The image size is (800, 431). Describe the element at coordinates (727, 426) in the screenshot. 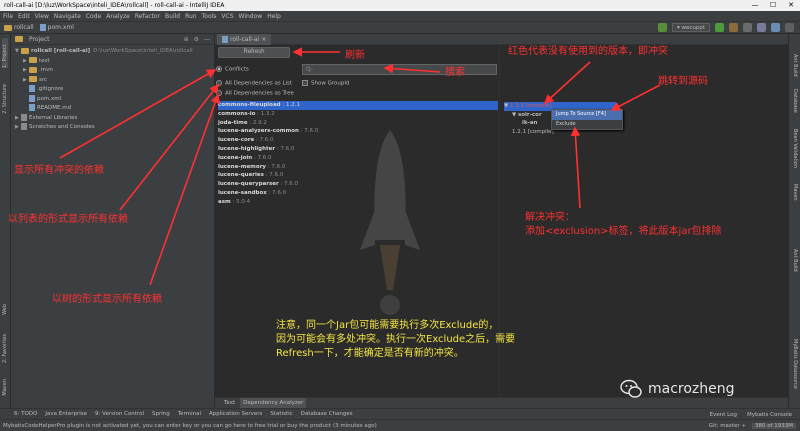

I see `git-branch: Git: master ÷` at that location.